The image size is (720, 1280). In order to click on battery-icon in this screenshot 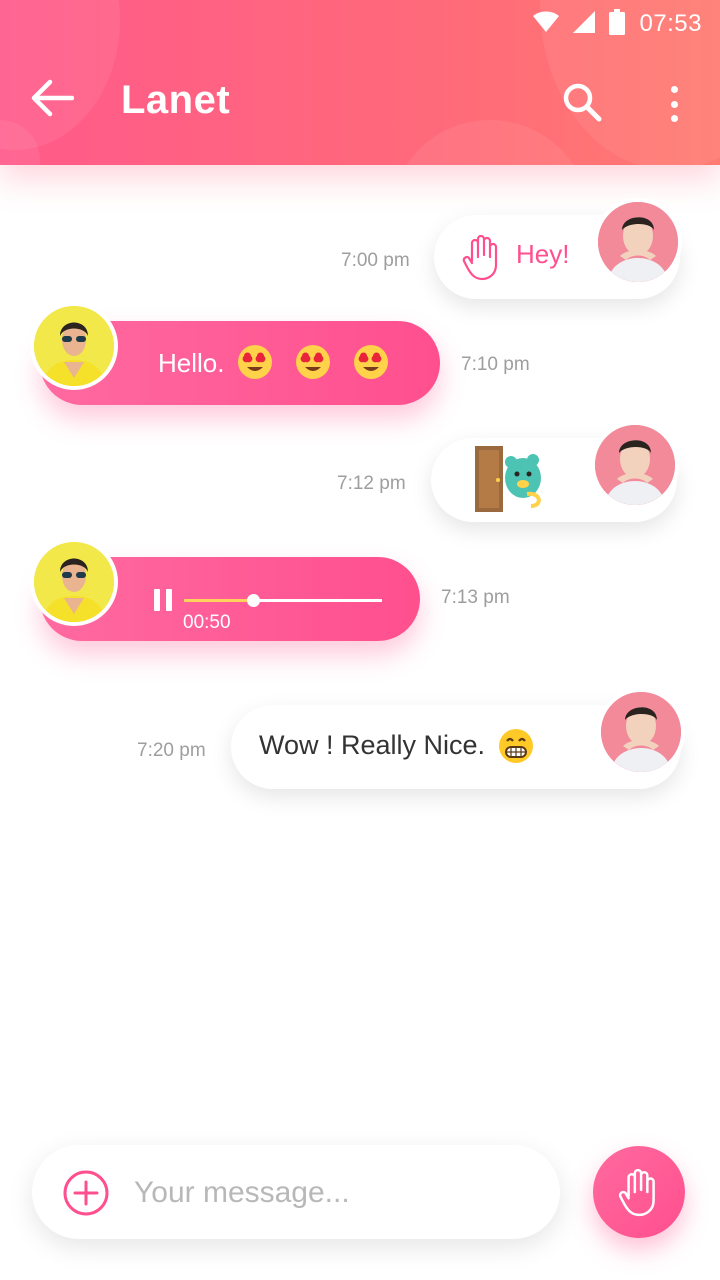, I will do `click(617, 24)`.